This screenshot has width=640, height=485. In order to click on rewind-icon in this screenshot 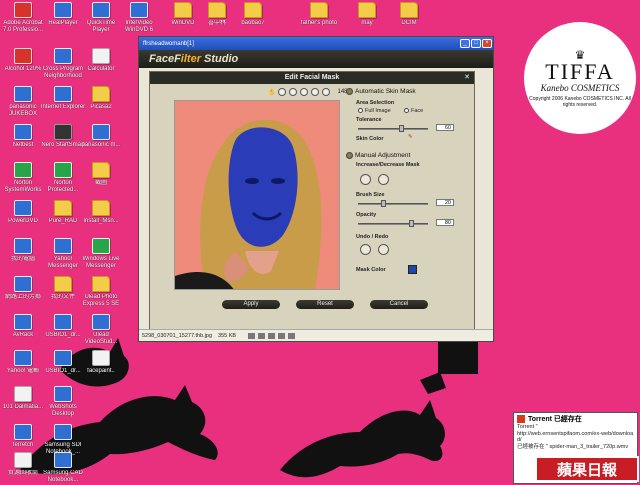, I will do `click(262, 335)`.